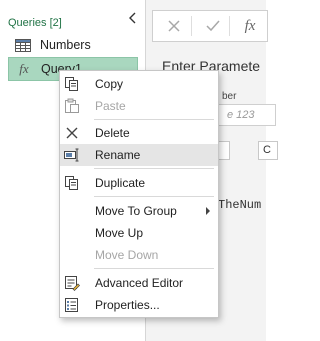 The height and width of the screenshot is (341, 320). I want to click on query-item-label: Numbers, so click(65, 45).